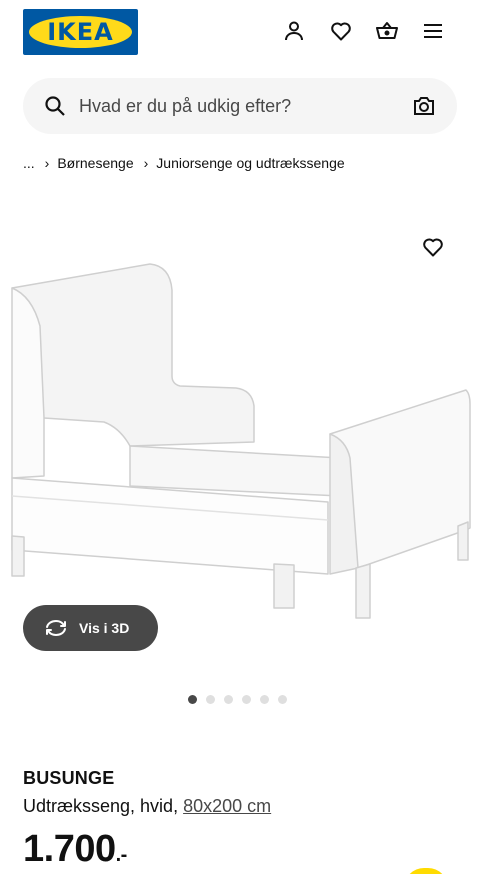 This screenshot has width=480, height=874. Describe the element at coordinates (101, 806) in the screenshot. I see `product-description-text: Udtræksseng, hvid,` at that location.